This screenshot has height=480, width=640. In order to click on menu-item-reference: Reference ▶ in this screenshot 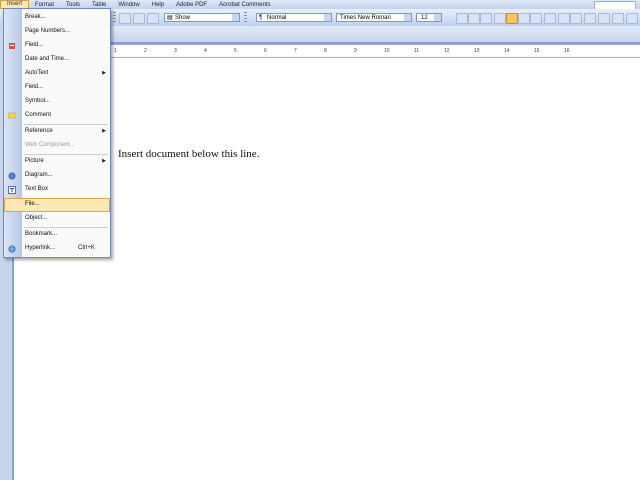, I will do `click(57, 132)`.